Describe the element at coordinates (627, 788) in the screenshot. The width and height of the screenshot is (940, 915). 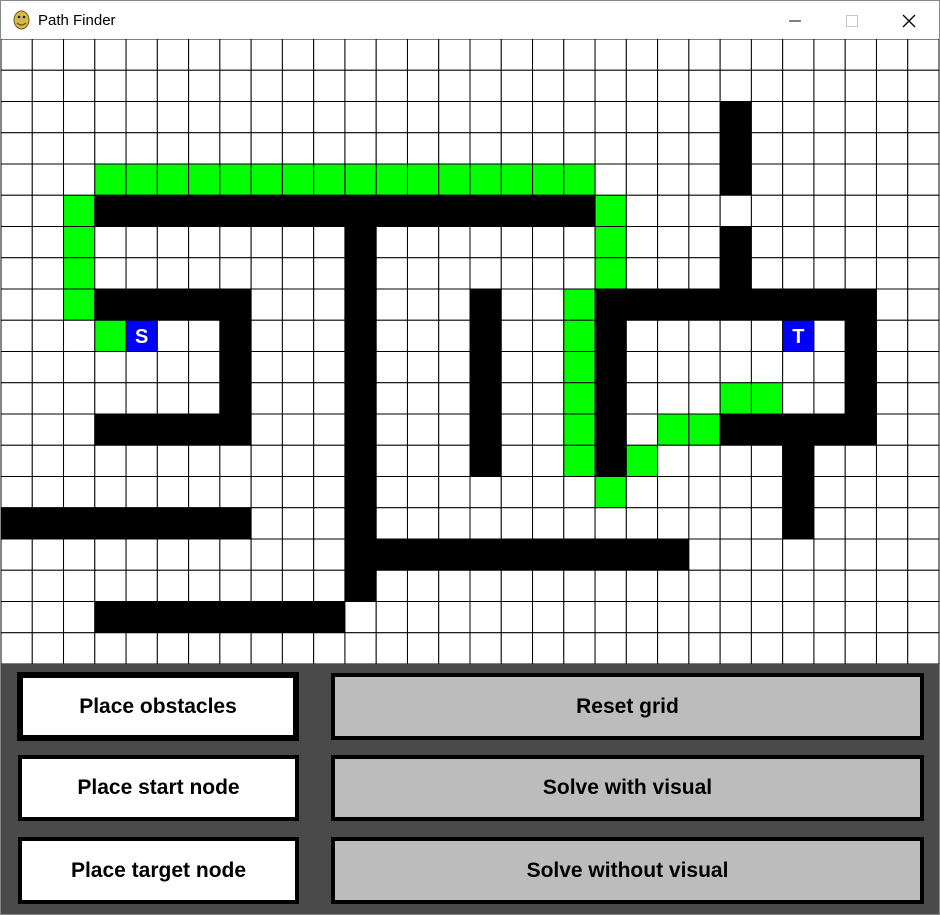
I see `solve-with-visual-button: Solve with visual` at that location.